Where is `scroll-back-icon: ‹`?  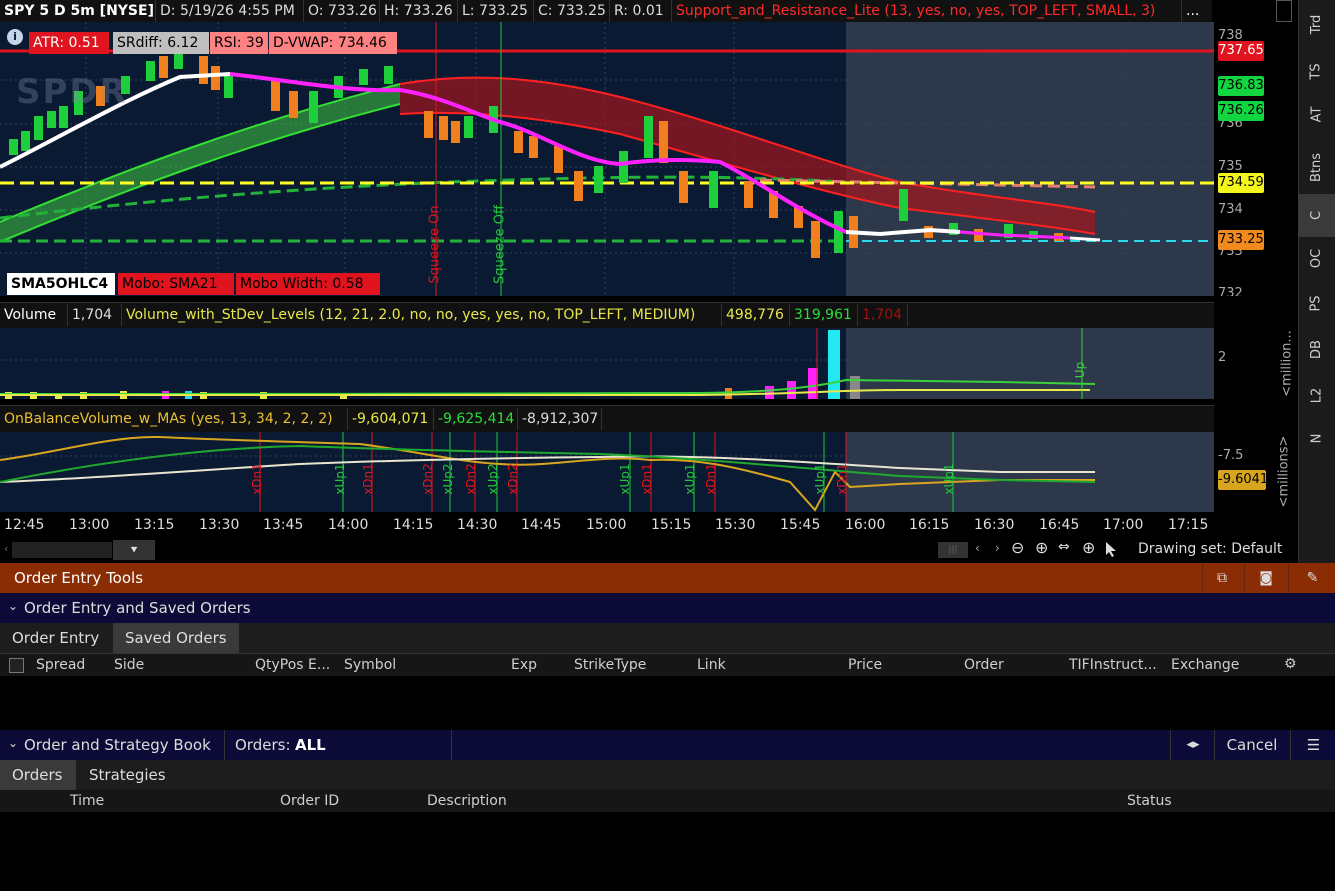
scroll-back-icon: ‹ is located at coordinates (977, 548).